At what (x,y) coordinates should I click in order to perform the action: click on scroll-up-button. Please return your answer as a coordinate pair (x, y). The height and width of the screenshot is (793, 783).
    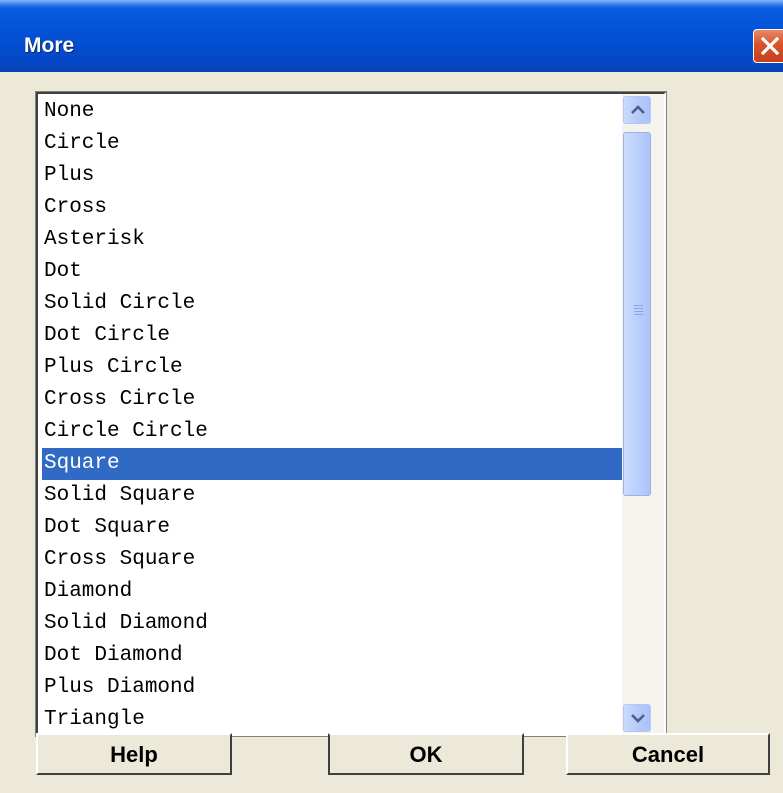
    Looking at the image, I should click on (637, 110).